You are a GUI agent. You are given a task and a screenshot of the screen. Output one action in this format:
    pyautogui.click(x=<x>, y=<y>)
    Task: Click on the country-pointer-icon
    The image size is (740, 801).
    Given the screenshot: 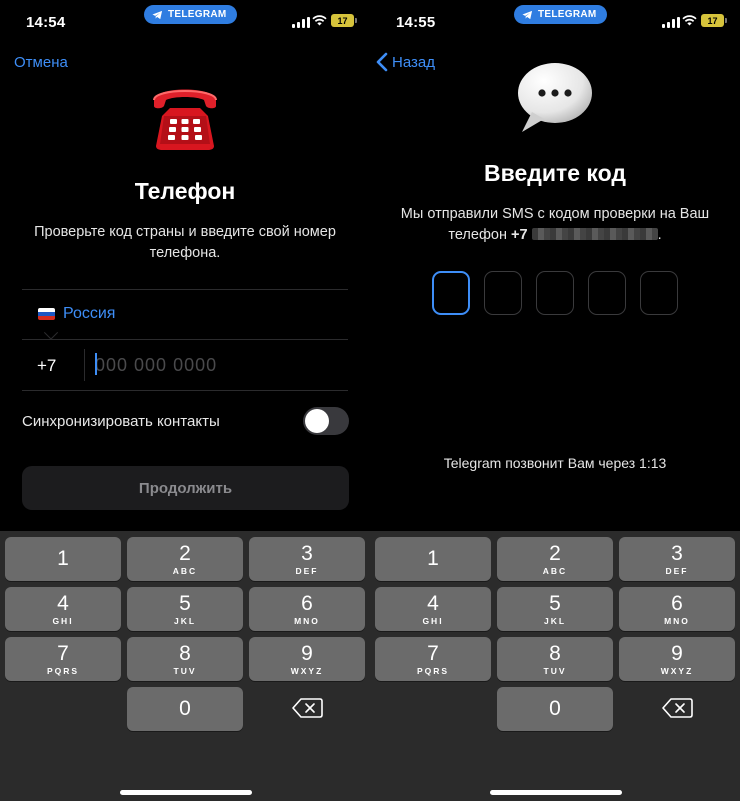 What is the action you would take?
    pyautogui.click(x=51, y=336)
    